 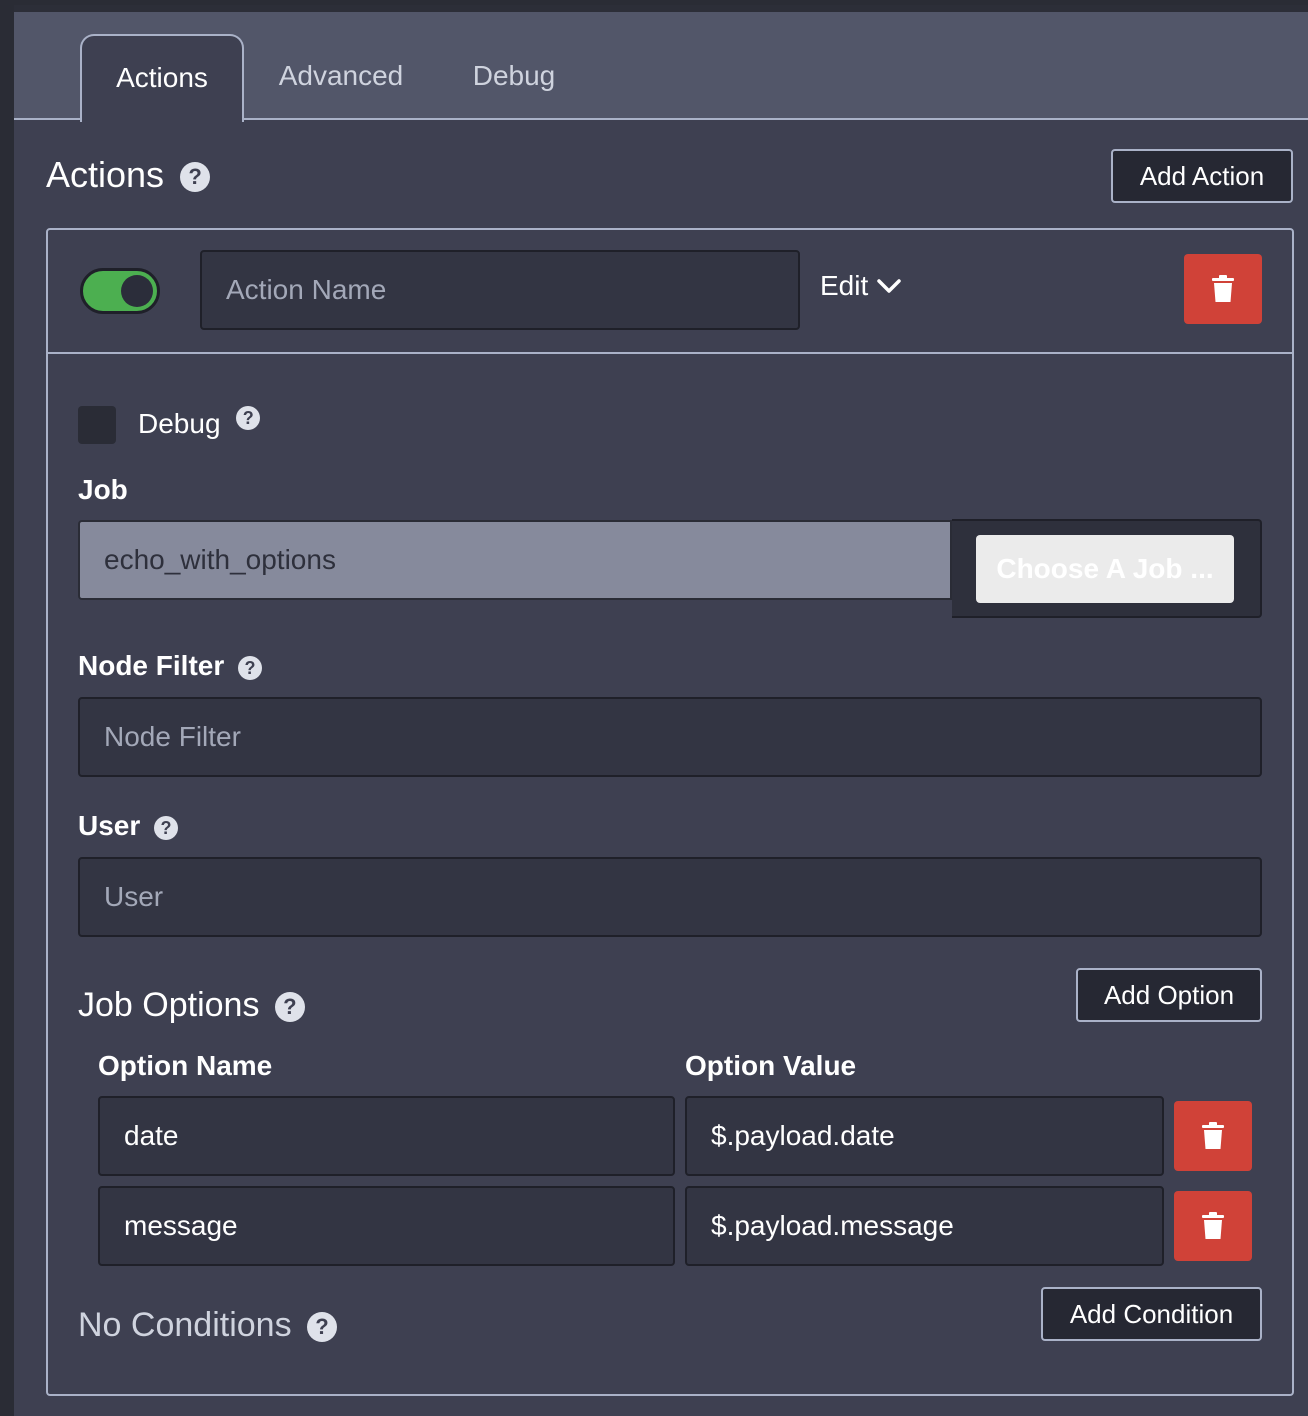 What do you see at coordinates (134, 896) in the screenshot?
I see `user-placeholder: User` at bounding box center [134, 896].